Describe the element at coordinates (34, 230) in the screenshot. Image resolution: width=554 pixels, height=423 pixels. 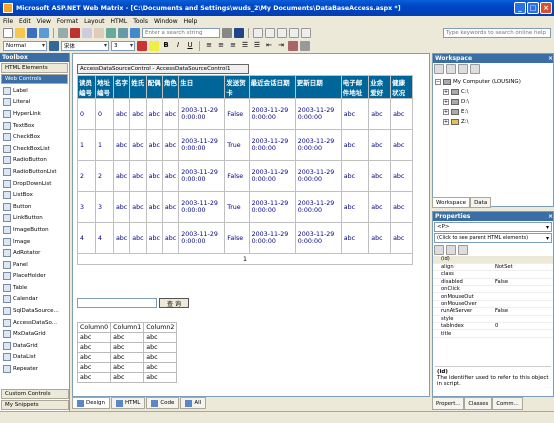
I see `toolbox-item: ImageButton` at that location.